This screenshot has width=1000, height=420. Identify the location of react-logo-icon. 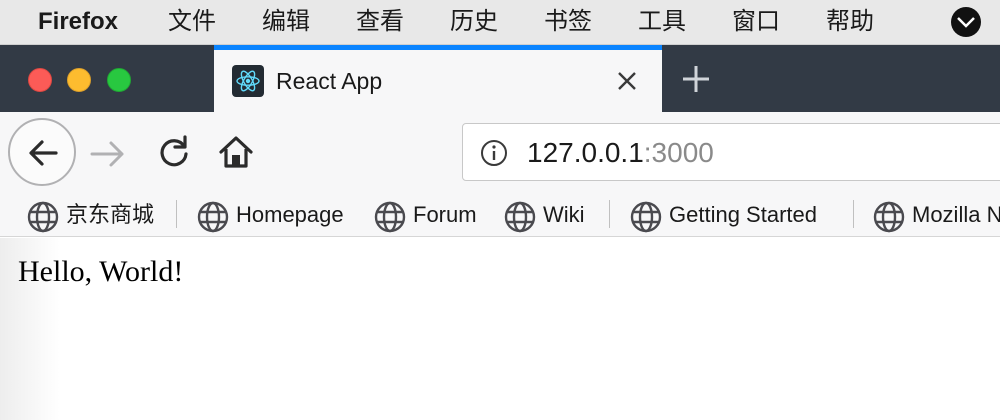
(248, 81).